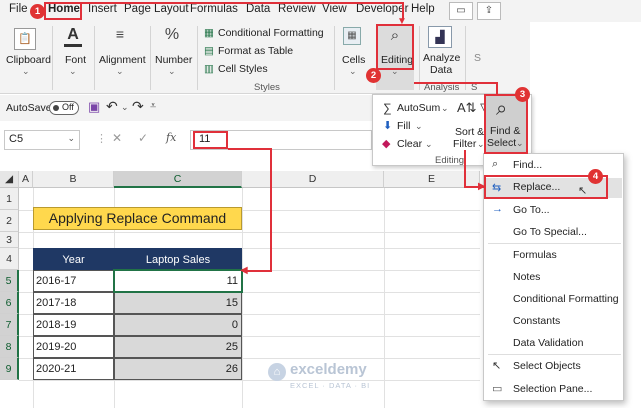 This screenshot has width=641, height=408. I want to click on align-icon: ≡, so click(120, 34).